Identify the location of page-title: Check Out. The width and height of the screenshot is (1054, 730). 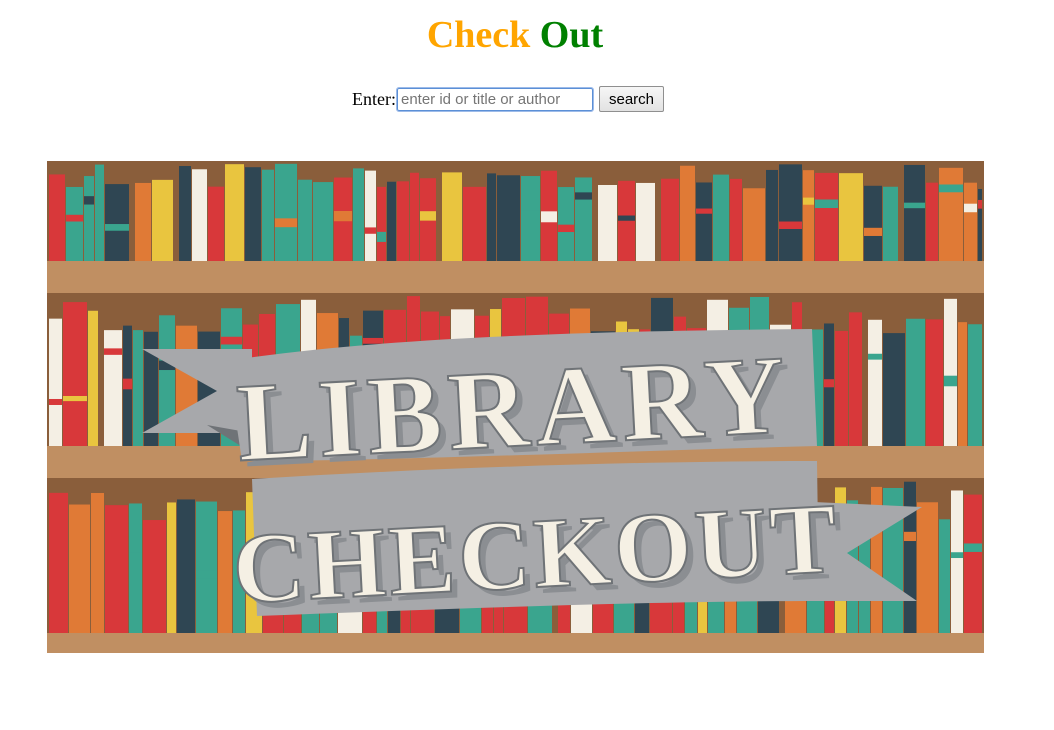
(515, 35).